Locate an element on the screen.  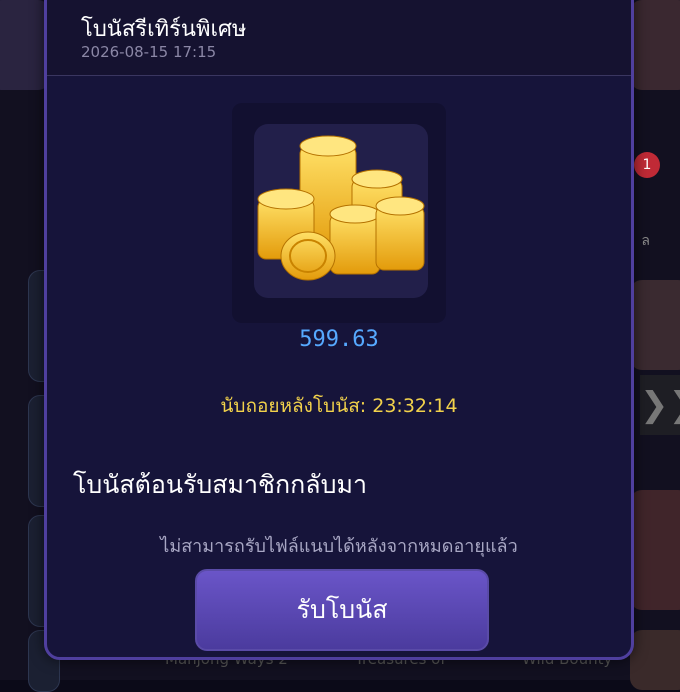
countdown-time: 23:32:14 is located at coordinates (415, 406).